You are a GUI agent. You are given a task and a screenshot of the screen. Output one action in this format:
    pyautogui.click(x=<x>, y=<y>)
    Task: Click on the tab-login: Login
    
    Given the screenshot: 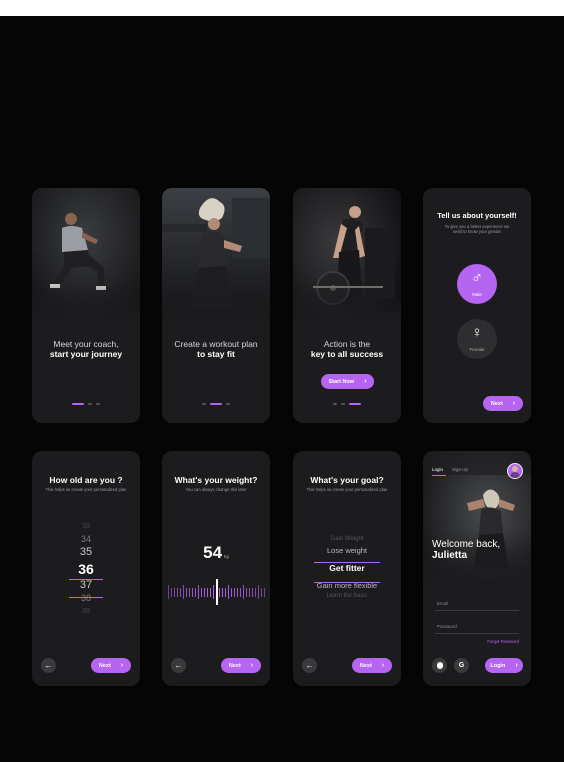 What is the action you would take?
    pyautogui.click(x=437, y=469)
    